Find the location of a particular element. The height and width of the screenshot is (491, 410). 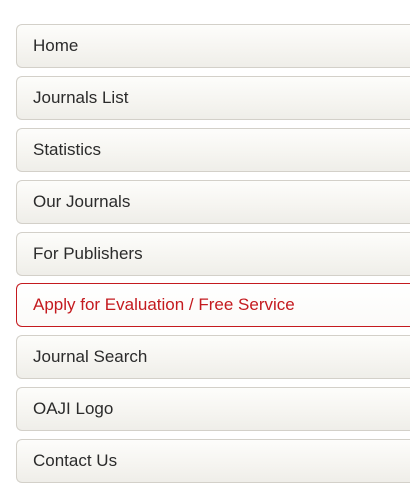

nav-item-label: Journal Search is located at coordinates (90, 357).